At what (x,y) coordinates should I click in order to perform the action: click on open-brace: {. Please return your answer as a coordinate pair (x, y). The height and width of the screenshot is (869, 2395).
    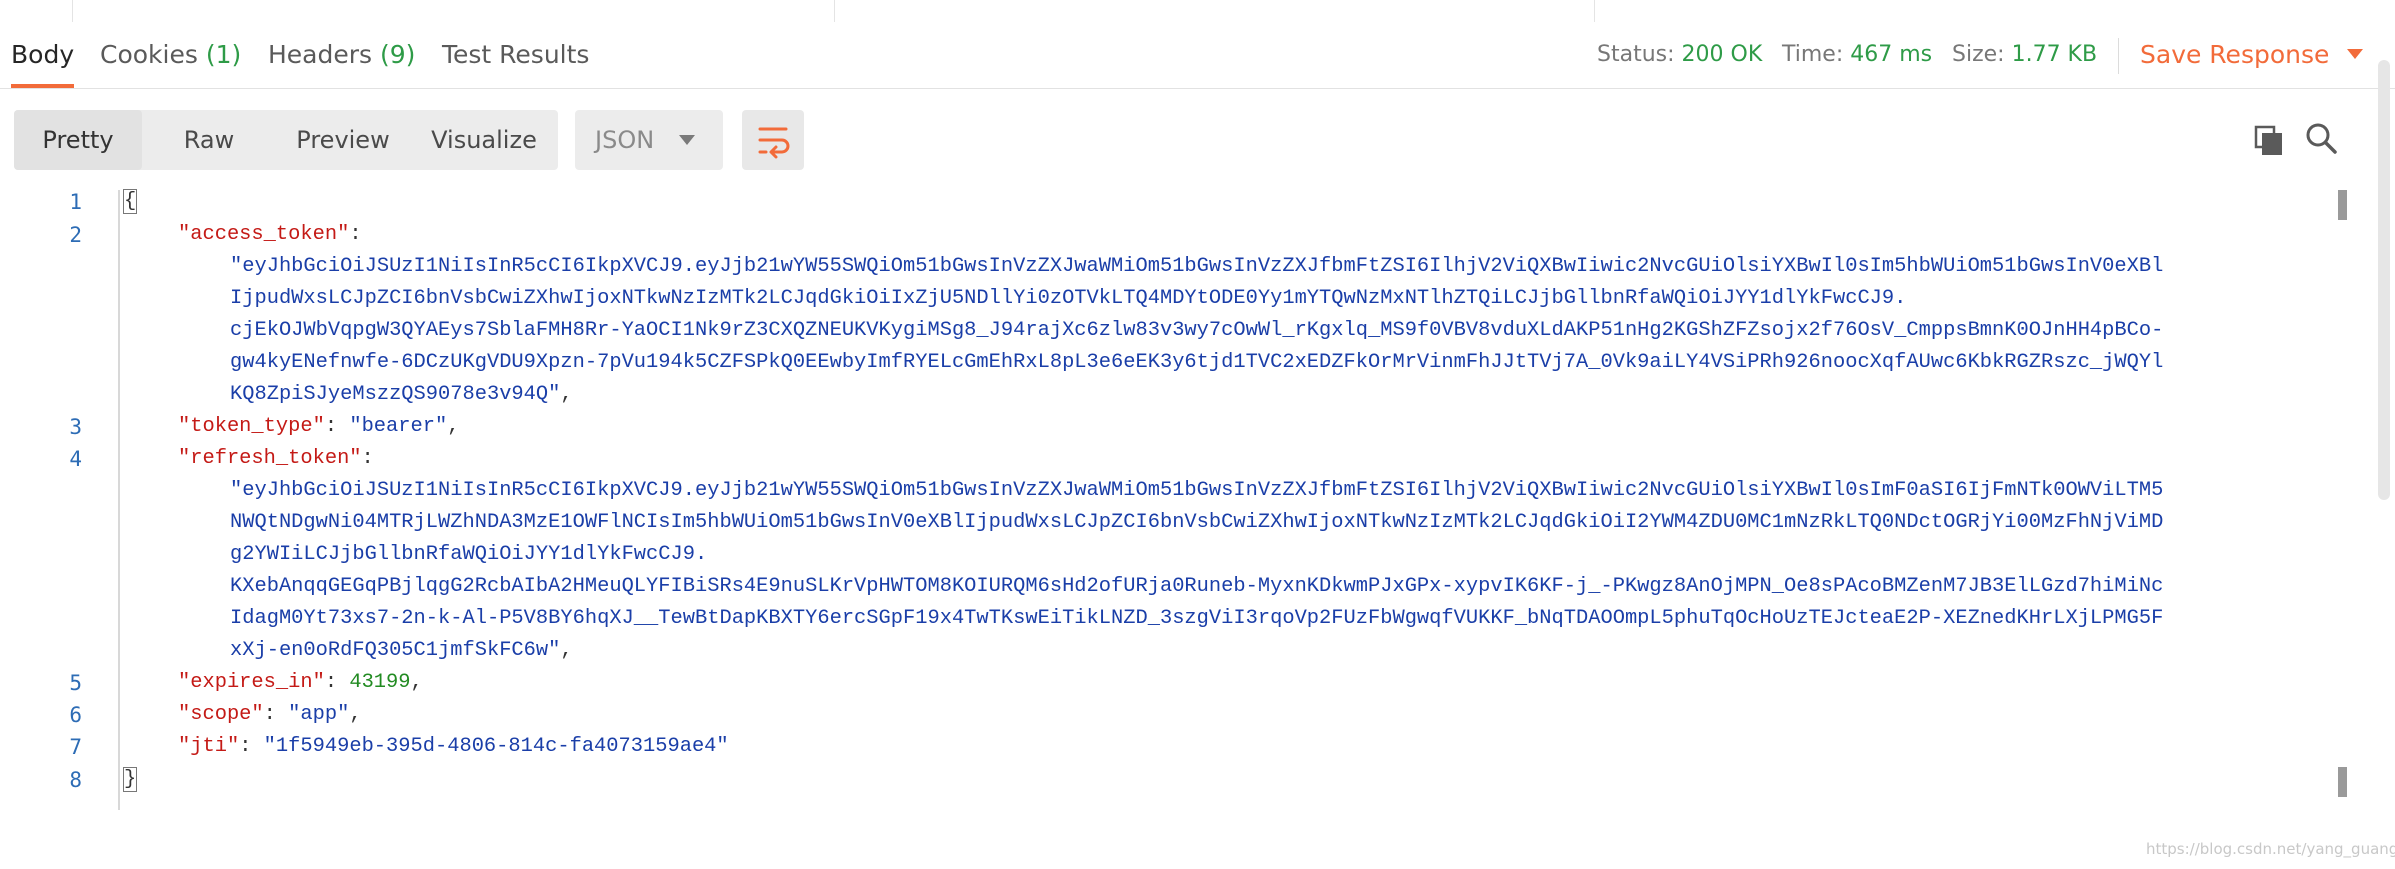
    Looking at the image, I should click on (130, 201).